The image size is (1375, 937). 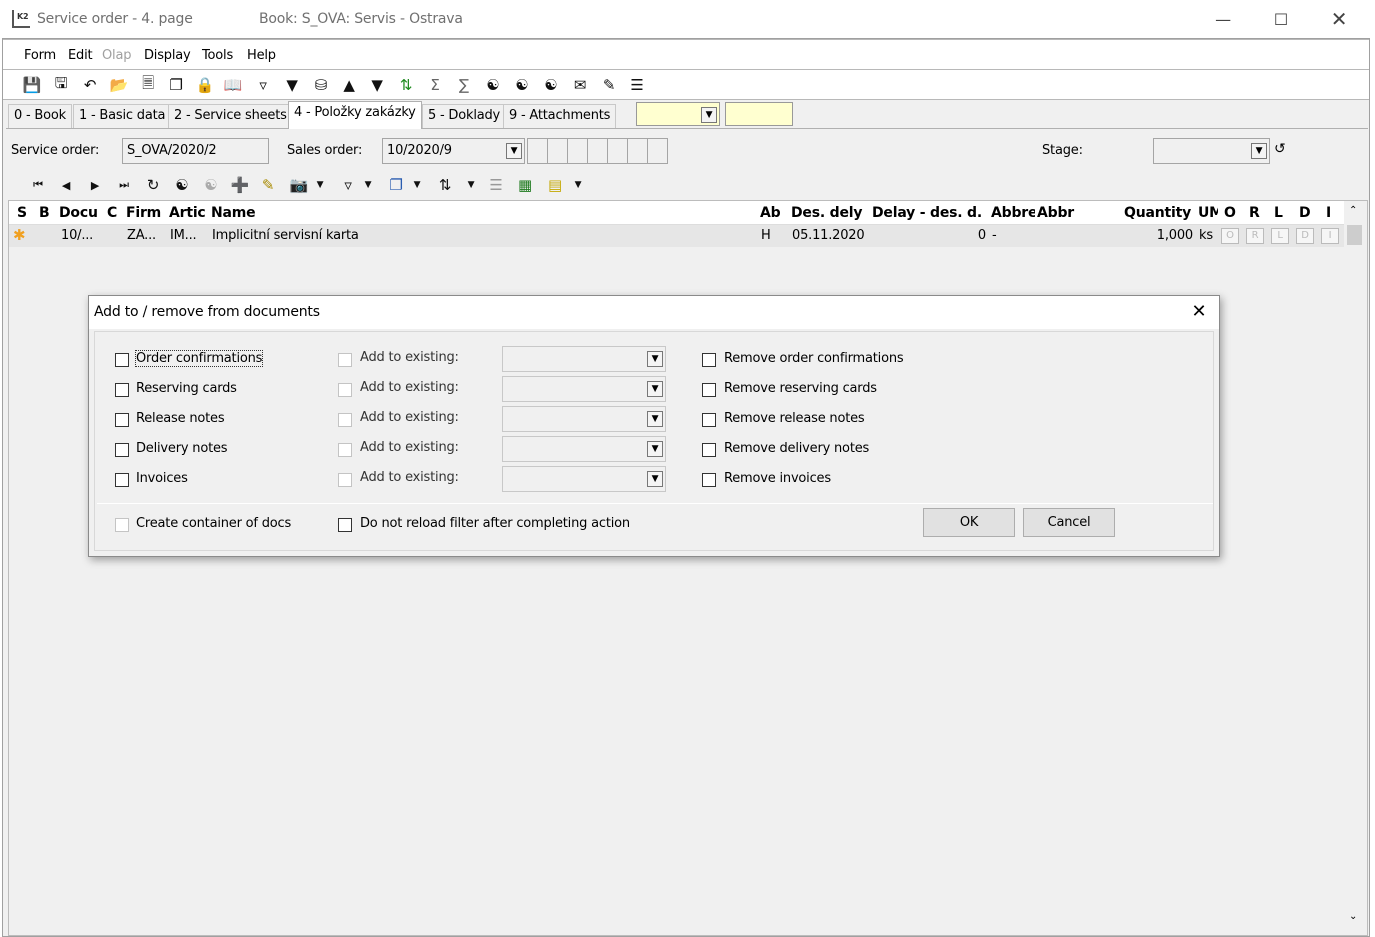 What do you see at coordinates (80, 213) in the screenshot?
I see `col-header-docu: Docu` at bounding box center [80, 213].